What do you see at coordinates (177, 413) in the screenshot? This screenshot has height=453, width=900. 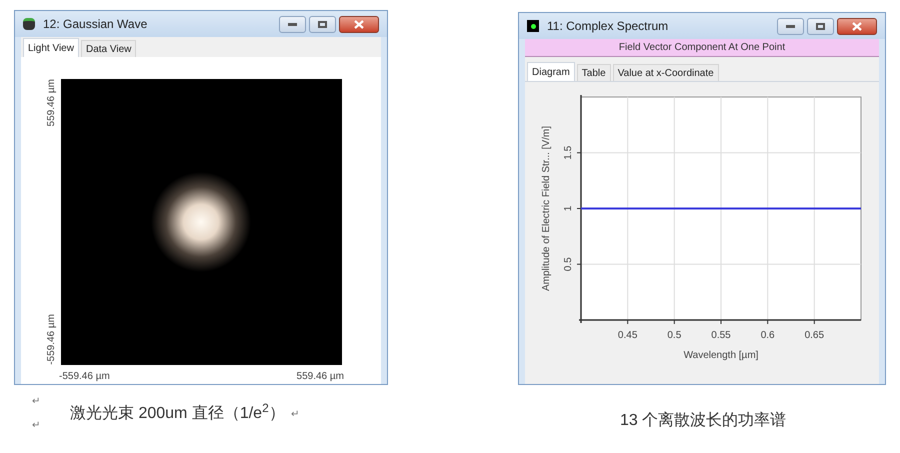 I see `caption: 激光光束 200um 直径（1/e$^{2}$）` at bounding box center [177, 413].